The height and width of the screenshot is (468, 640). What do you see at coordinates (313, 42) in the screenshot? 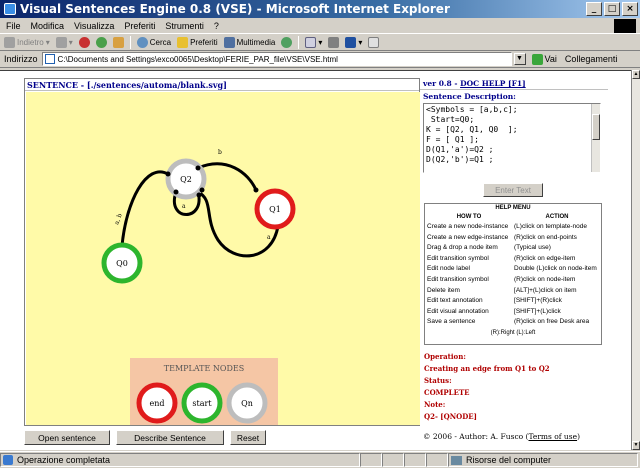
I see `mail-button: ▾` at bounding box center [313, 42].